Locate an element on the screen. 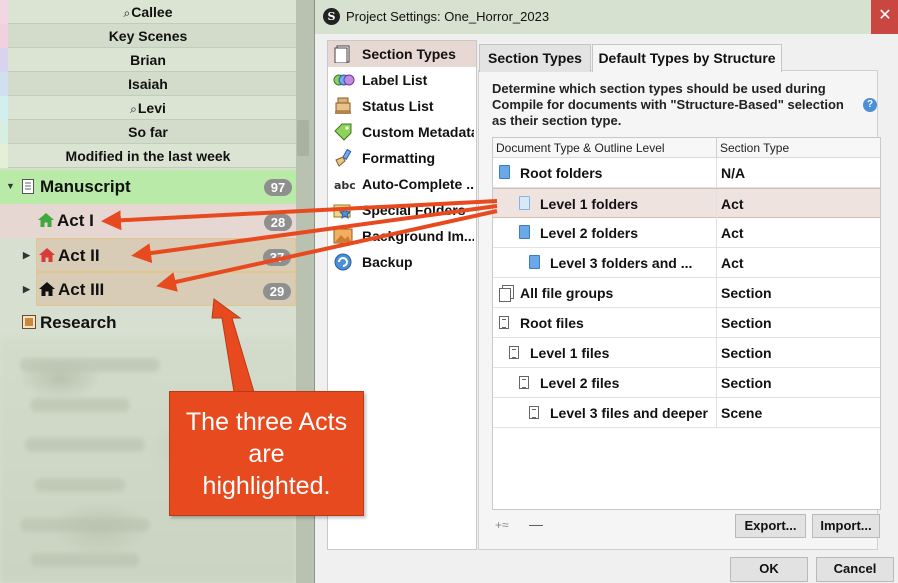  table-row: Level 3 files and deeper Scene is located at coordinates (686, 413).